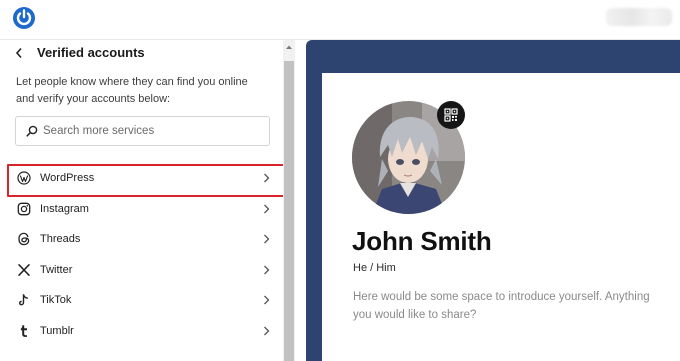 The image size is (680, 361). I want to click on profile-name: John Smith, so click(422, 241).